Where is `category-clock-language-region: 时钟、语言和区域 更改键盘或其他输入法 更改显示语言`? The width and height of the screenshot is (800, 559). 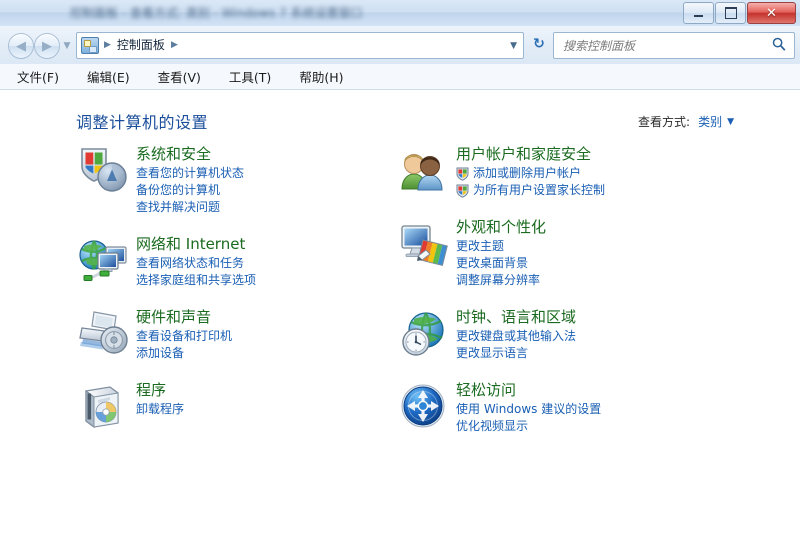 category-clock-language-region: 时钟、语言和区域 更改键盘或其他输入法 更改显示语言 is located at coordinates (561, 334).